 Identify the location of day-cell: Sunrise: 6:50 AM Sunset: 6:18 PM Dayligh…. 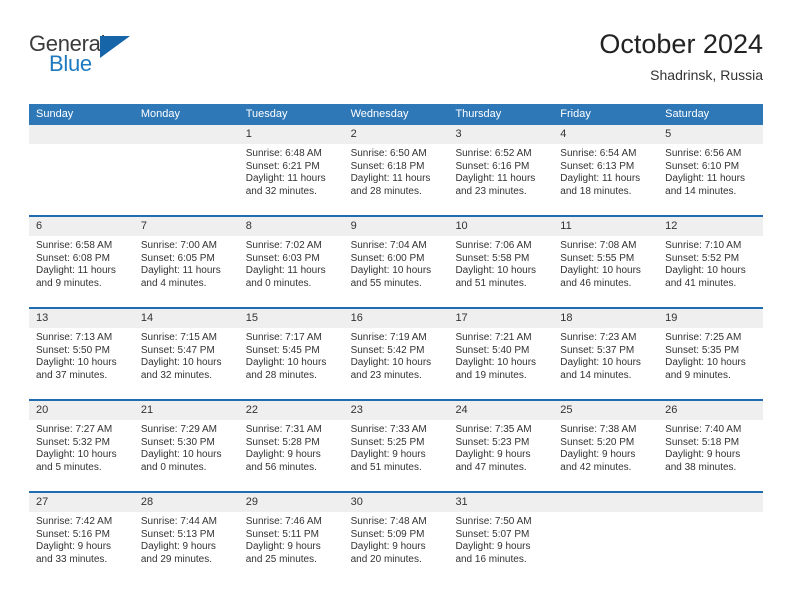
(396, 179).